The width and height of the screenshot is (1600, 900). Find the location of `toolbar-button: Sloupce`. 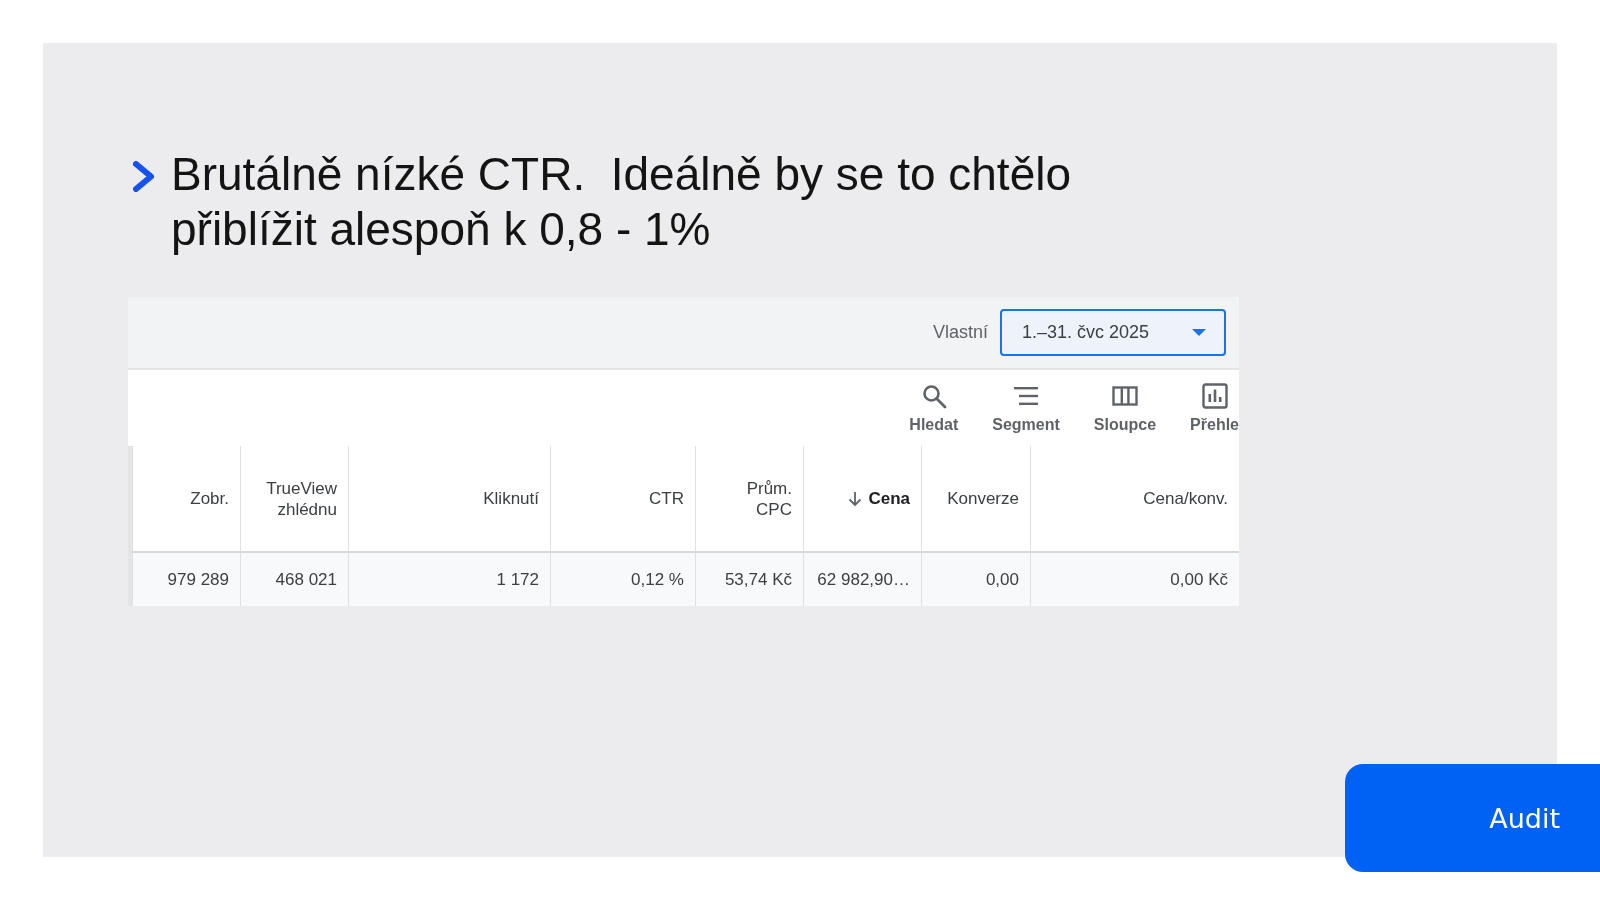

toolbar-button: Sloupce is located at coordinates (1125, 408).